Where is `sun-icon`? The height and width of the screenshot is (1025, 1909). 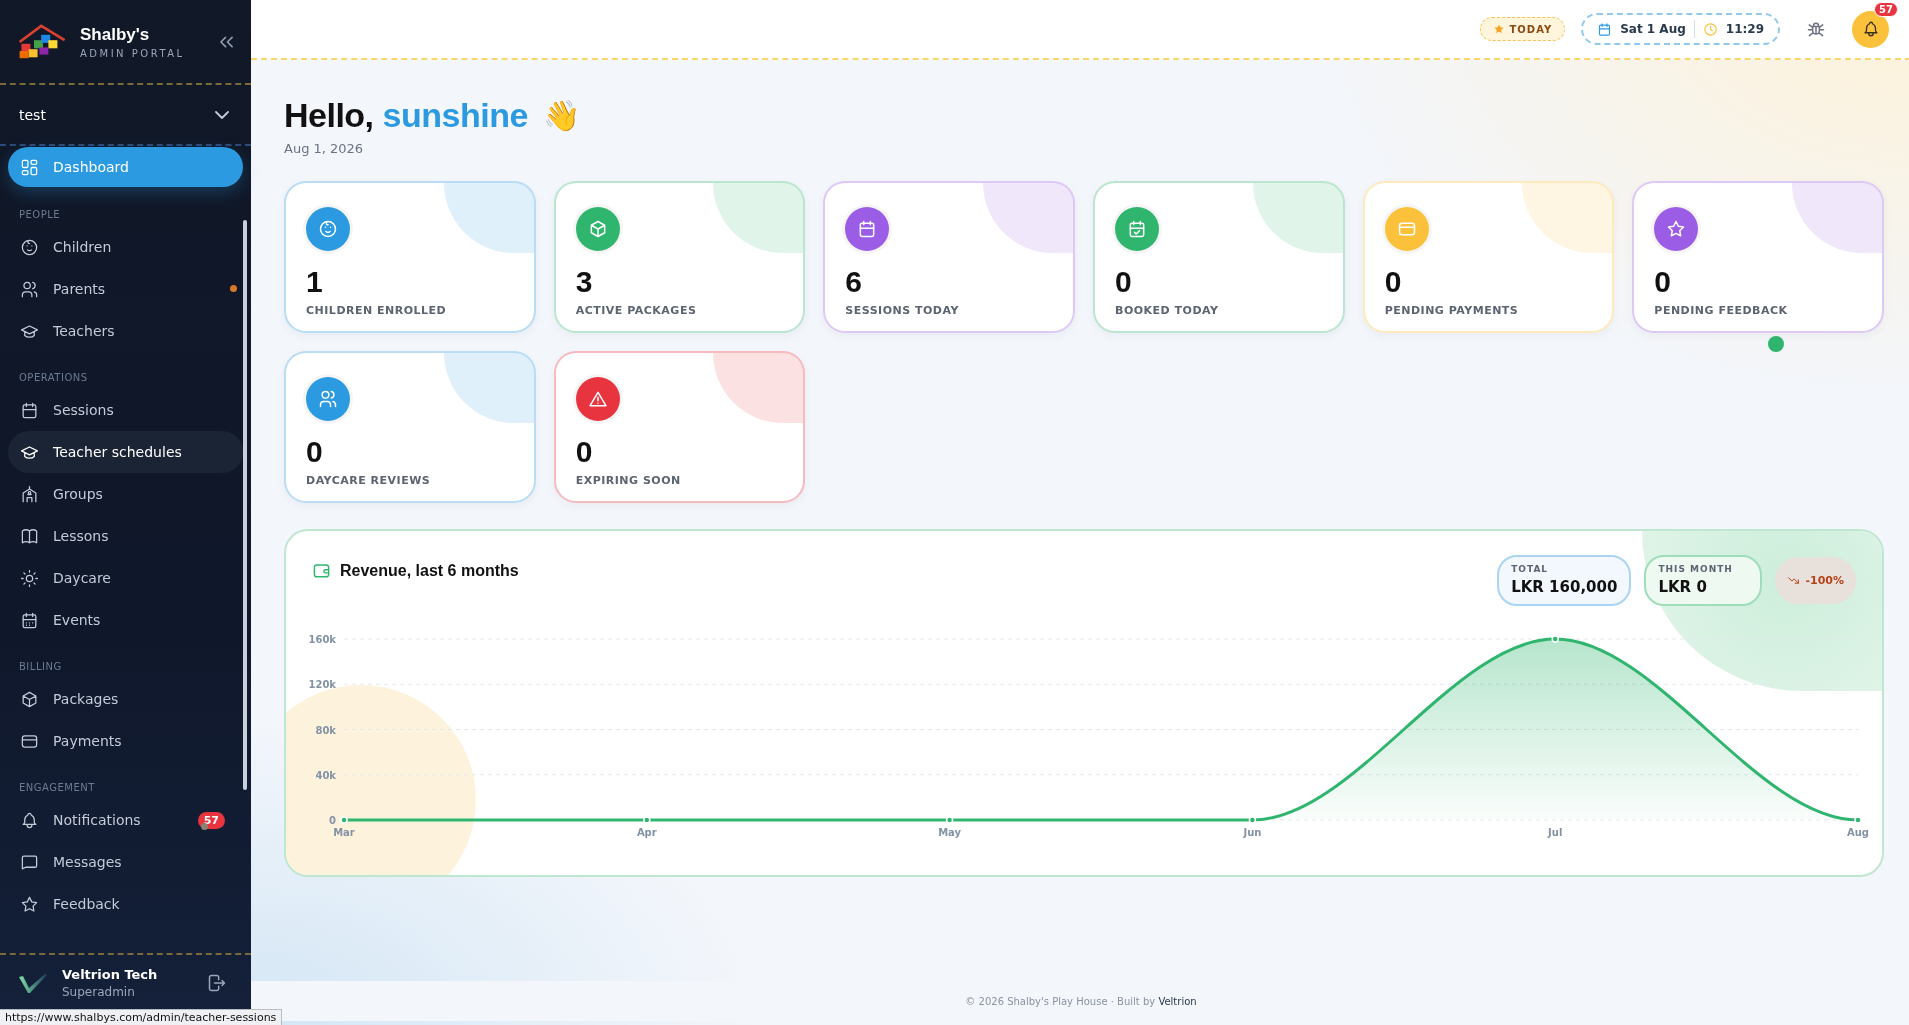 sun-icon is located at coordinates (29, 578).